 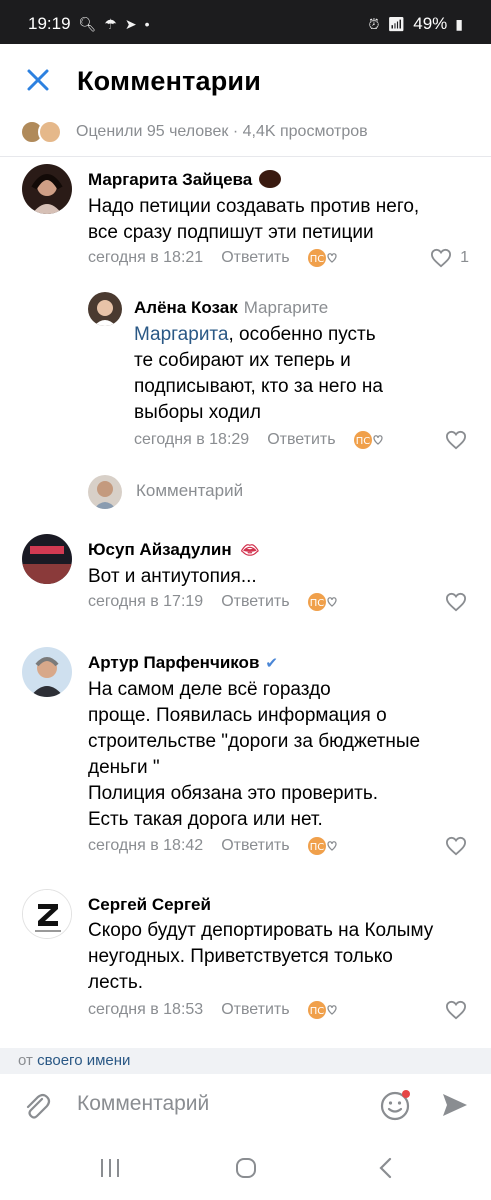 What do you see at coordinates (189, 491) in the screenshot?
I see `reply-input: Комментарий` at bounding box center [189, 491].